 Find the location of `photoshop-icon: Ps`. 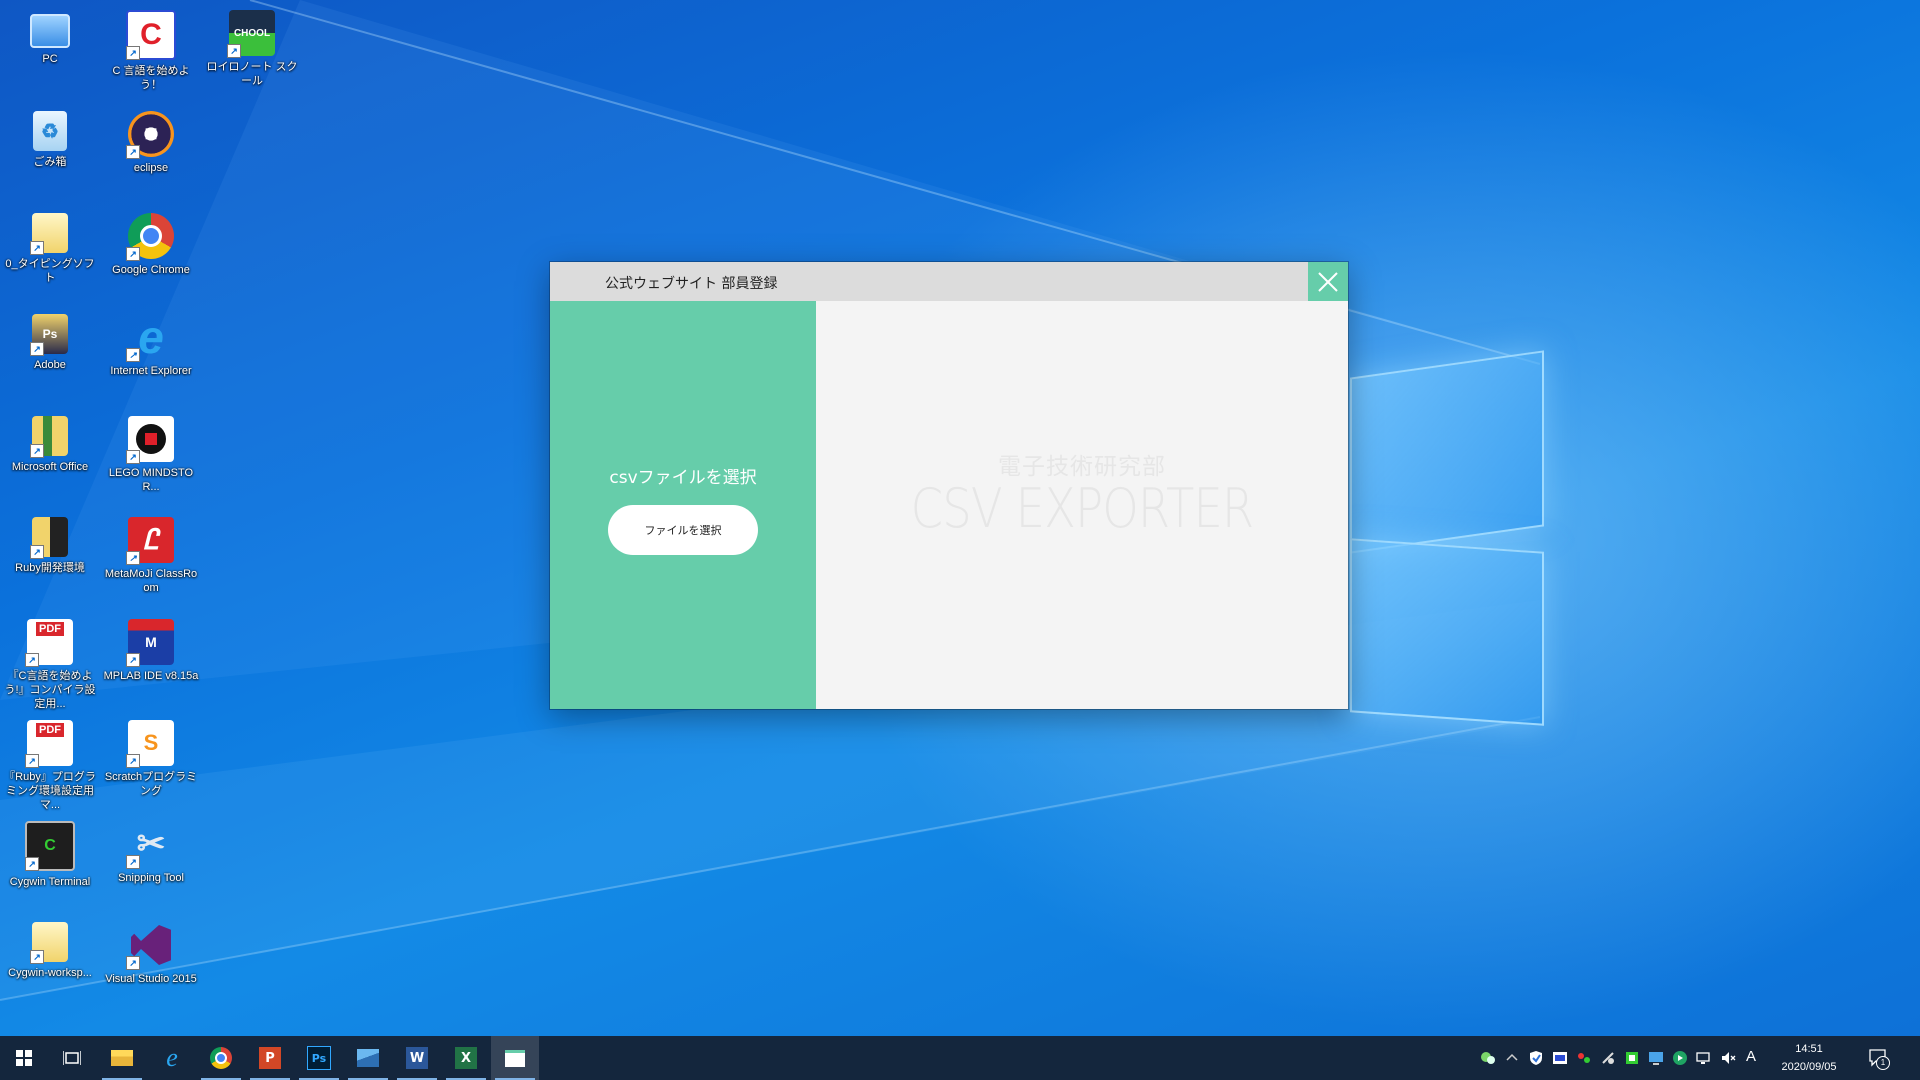

photoshop-icon: Ps is located at coordinates (319, 1058).